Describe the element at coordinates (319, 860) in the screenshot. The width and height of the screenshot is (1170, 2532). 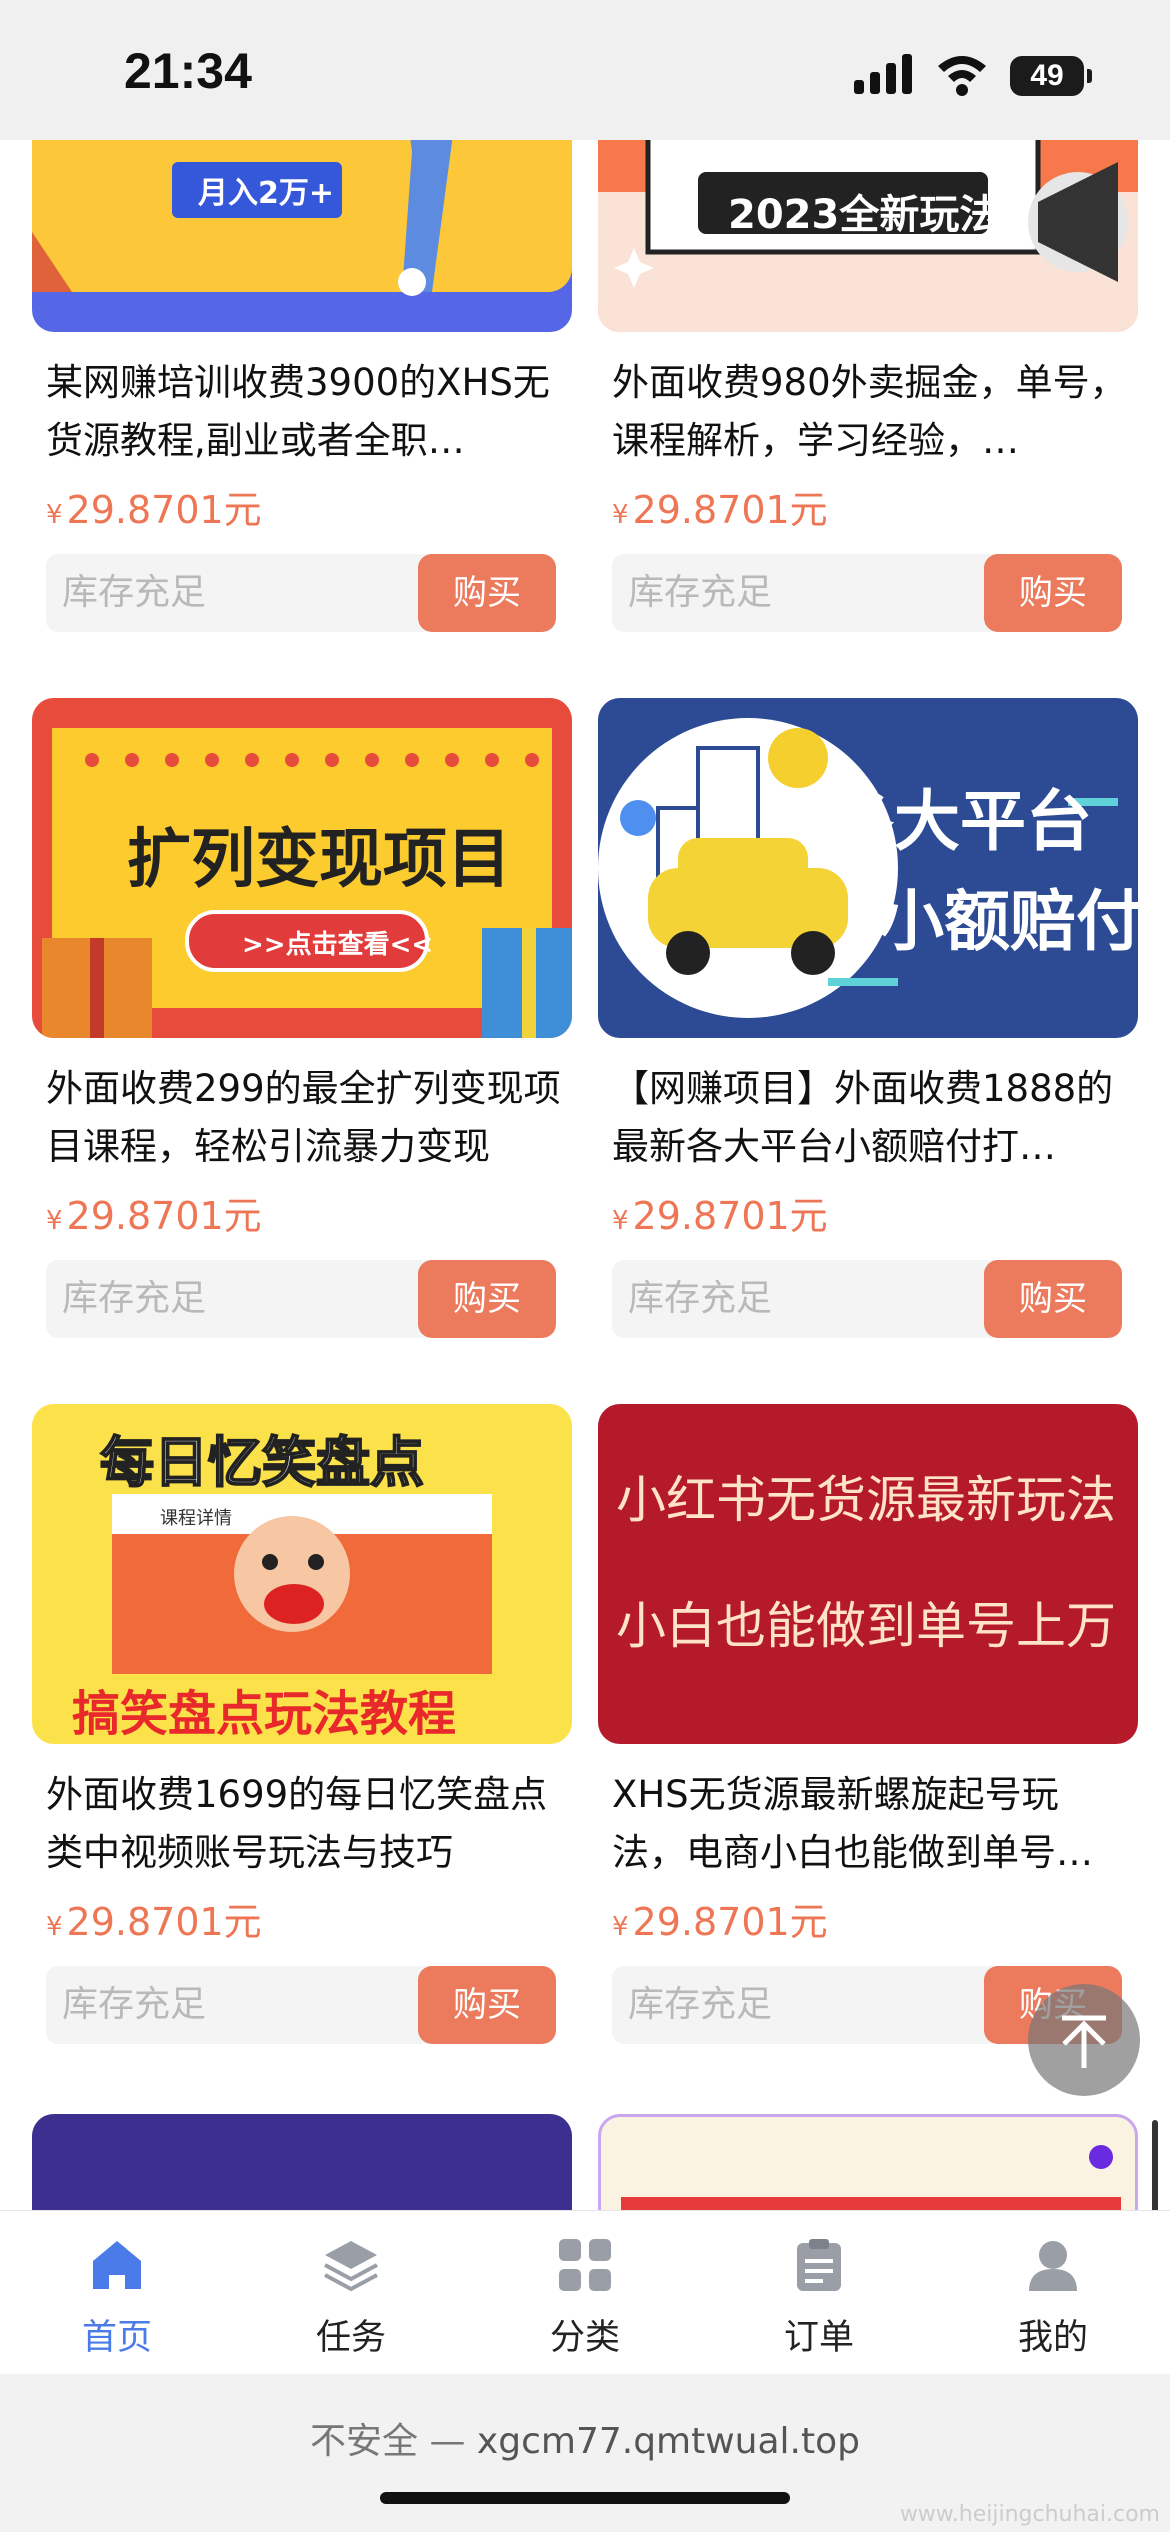
I see `thumb-caption: 扩列变现项目` at that location.